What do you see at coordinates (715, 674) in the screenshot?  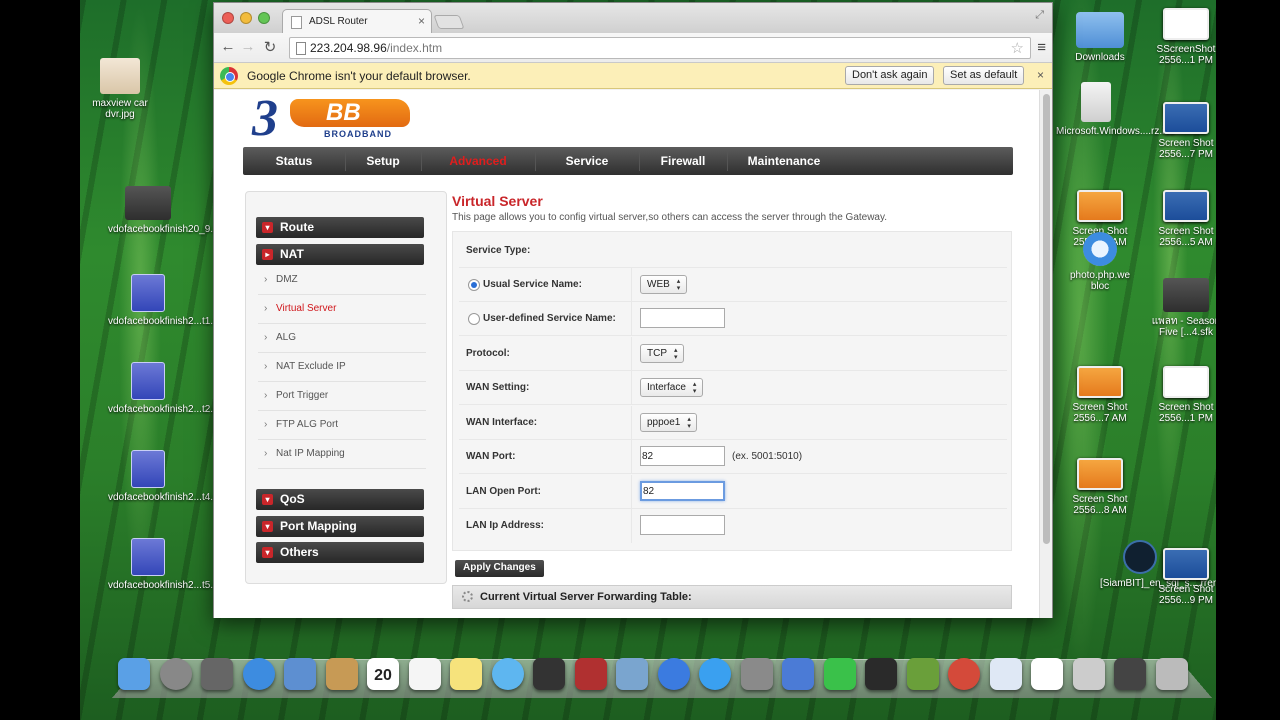 I see `dock-app-store-icon` at bounding box center [715, 674].